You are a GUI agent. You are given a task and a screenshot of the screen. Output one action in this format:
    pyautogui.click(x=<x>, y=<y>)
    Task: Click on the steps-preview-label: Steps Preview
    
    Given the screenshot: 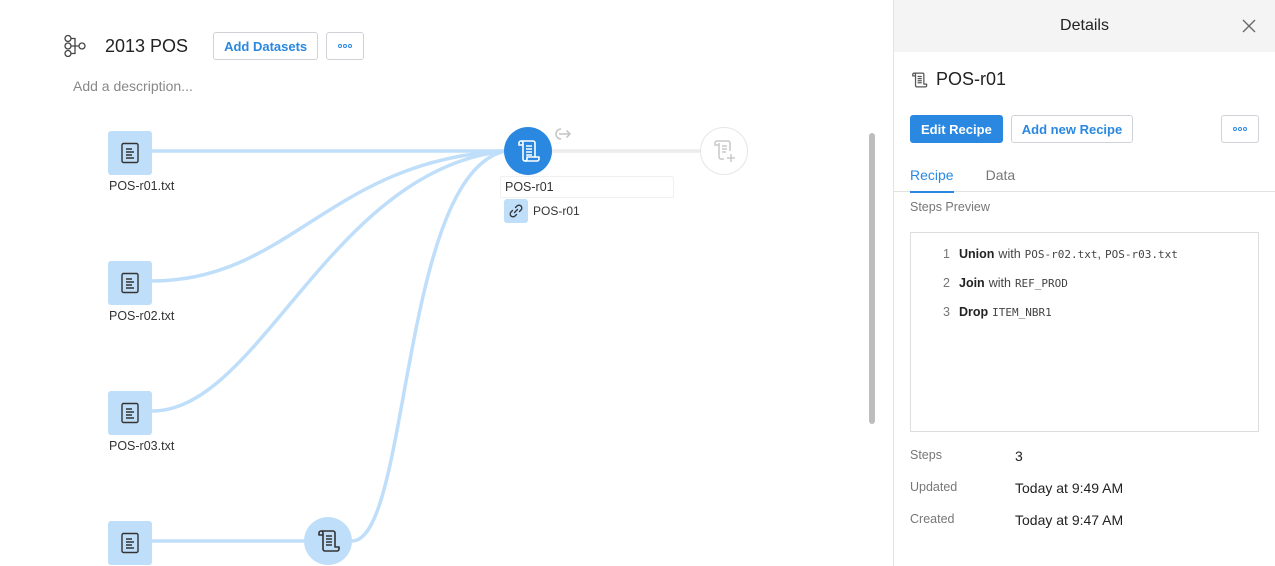 What is the action you would take?
    pyautogui.click(x=950, y=207)
    